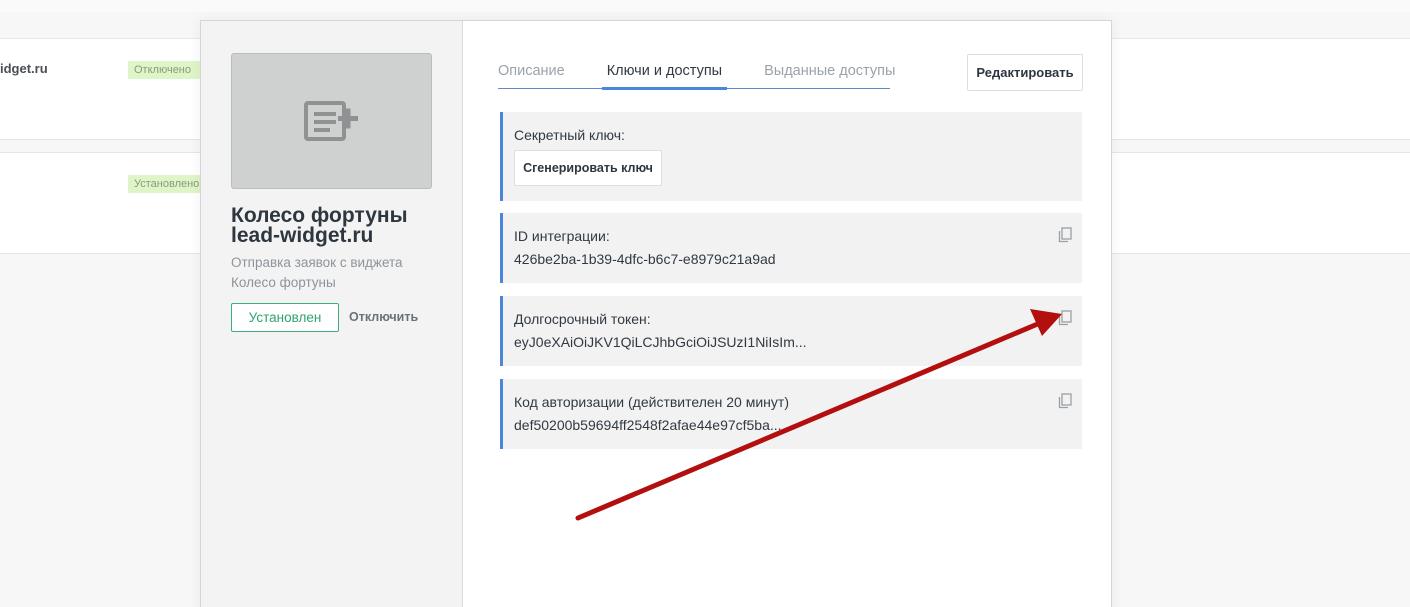 This screenshot has height=607, width=1410. I want to click on field-label: Код авторизации (действителен 20 минут), so click(651, 402).